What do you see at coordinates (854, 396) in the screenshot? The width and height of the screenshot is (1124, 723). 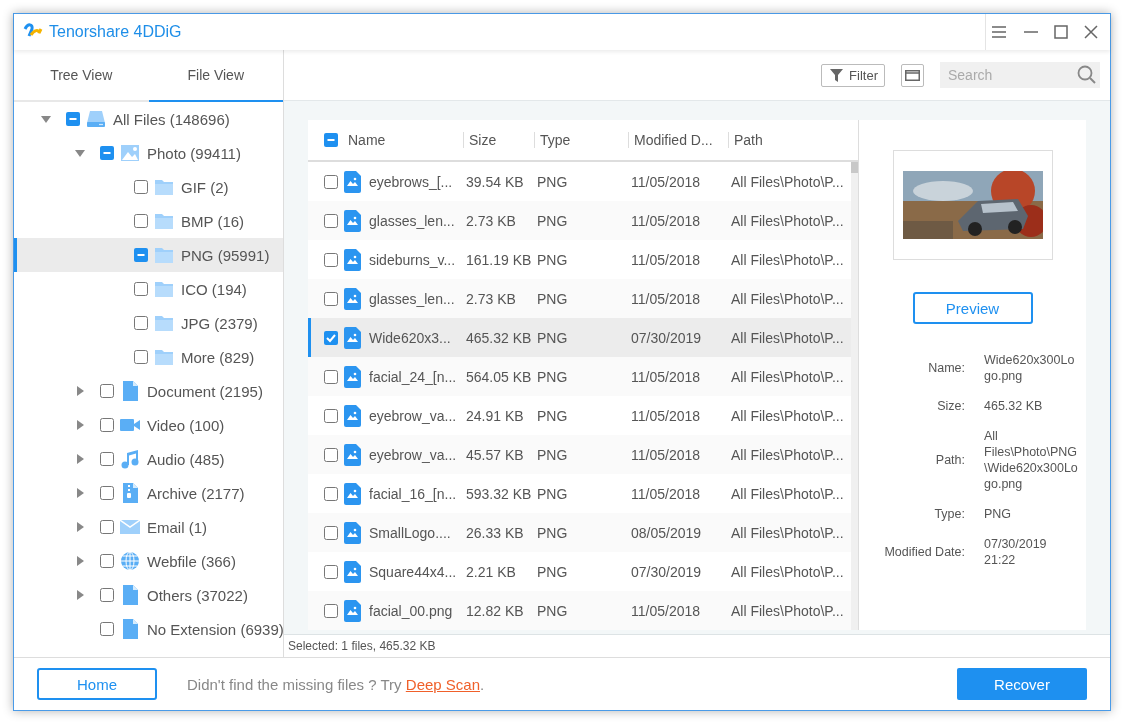 I see `scrollbar` at bounding box center [854, 396].